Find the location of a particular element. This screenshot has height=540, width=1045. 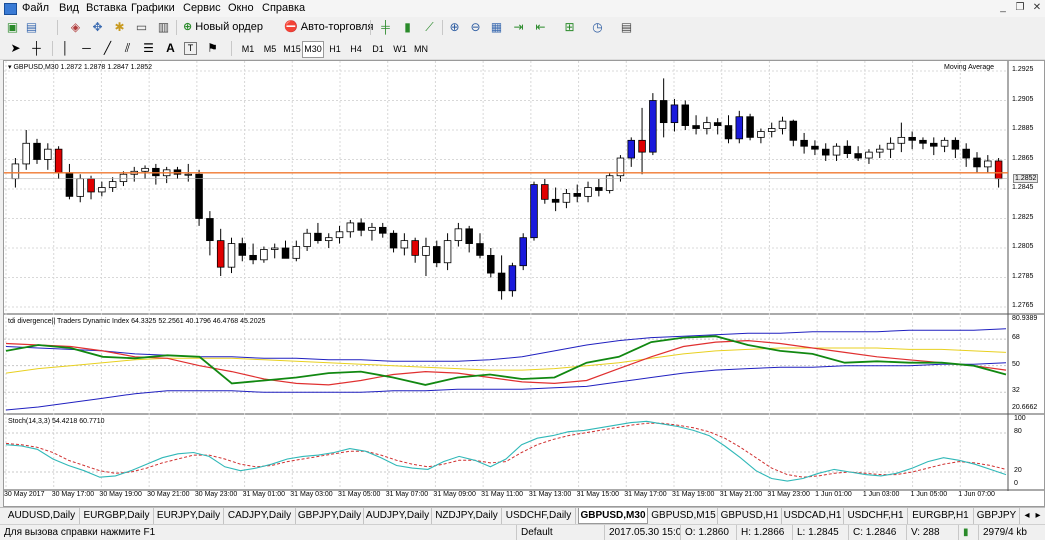

fibonacci-icon: ☰ is located at coordinates (148, 48).